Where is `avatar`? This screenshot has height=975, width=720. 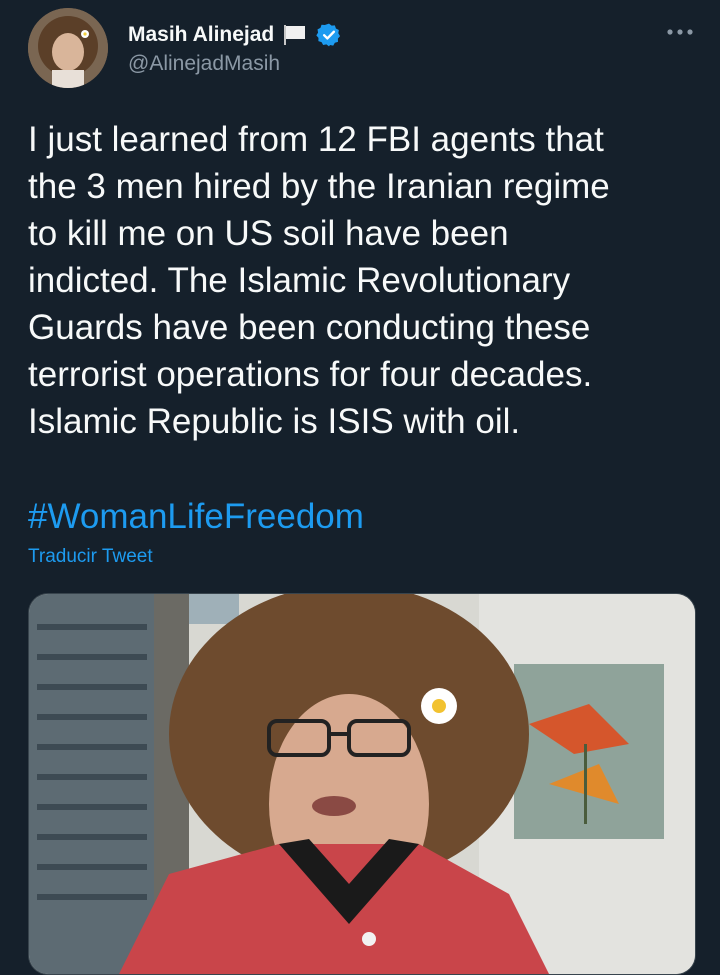
avatar is located at coordinates (68, 48).